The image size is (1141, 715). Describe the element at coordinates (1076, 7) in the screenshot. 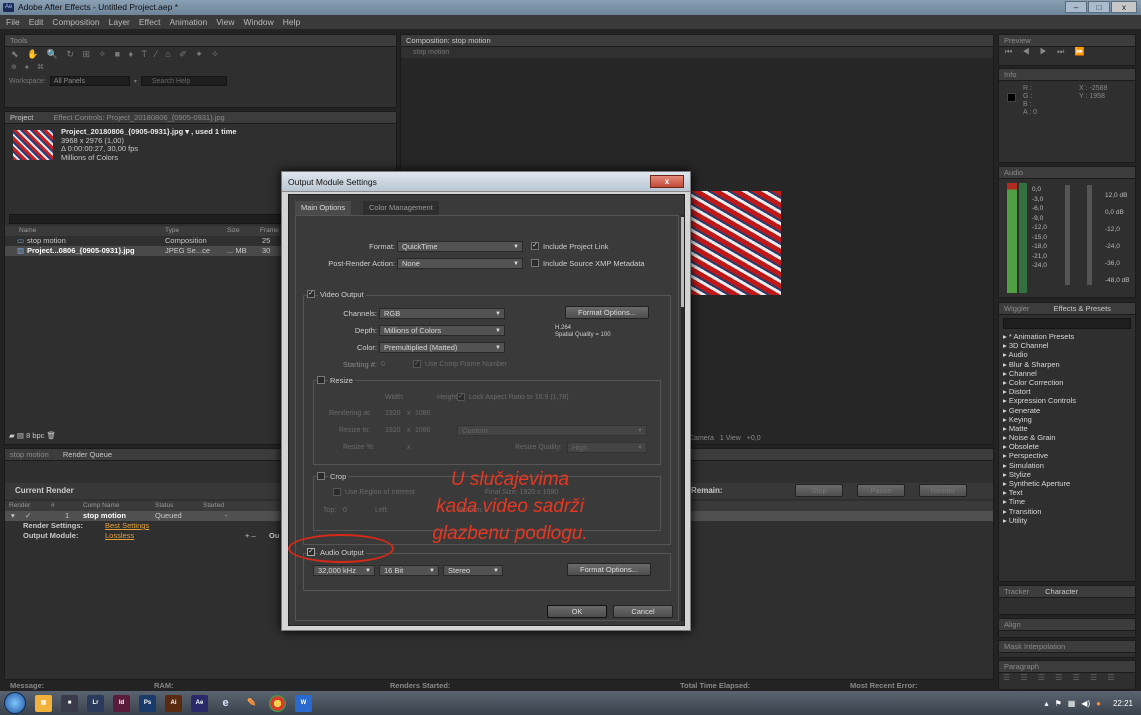

I see `minimize-button: –` at that location.